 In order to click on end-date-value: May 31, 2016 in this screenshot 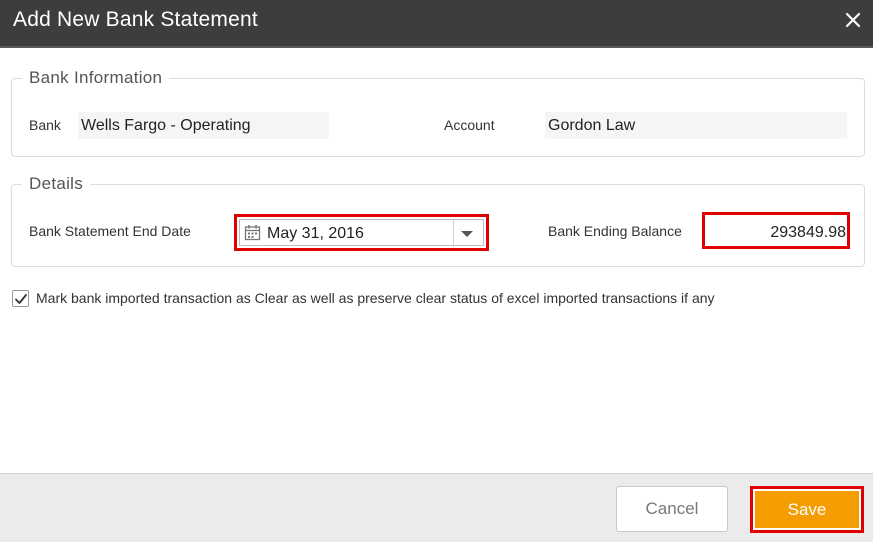, I will do `click(315, 233)`.